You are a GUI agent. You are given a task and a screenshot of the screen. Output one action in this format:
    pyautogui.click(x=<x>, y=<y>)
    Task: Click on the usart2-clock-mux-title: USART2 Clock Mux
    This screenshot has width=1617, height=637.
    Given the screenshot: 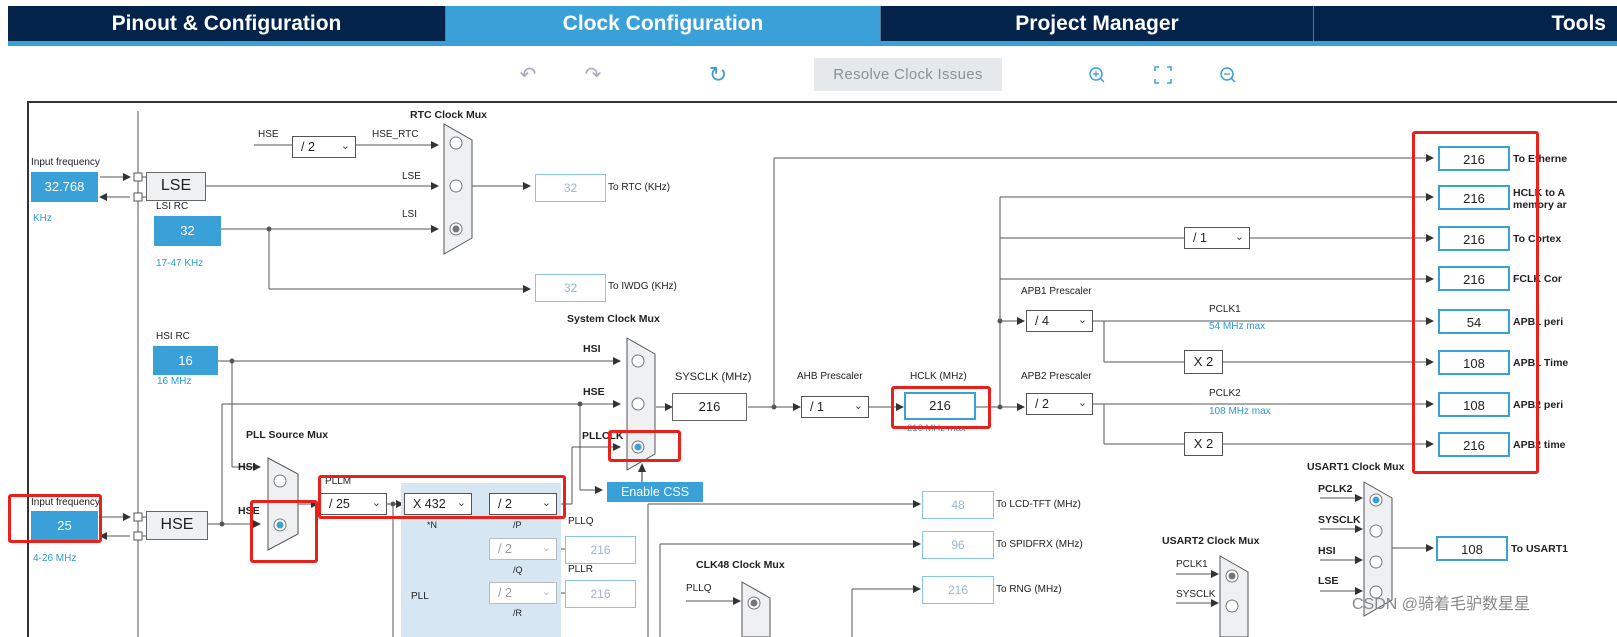 What is the action you would take?
    pyautogui.click(x=1211, y=541)
    